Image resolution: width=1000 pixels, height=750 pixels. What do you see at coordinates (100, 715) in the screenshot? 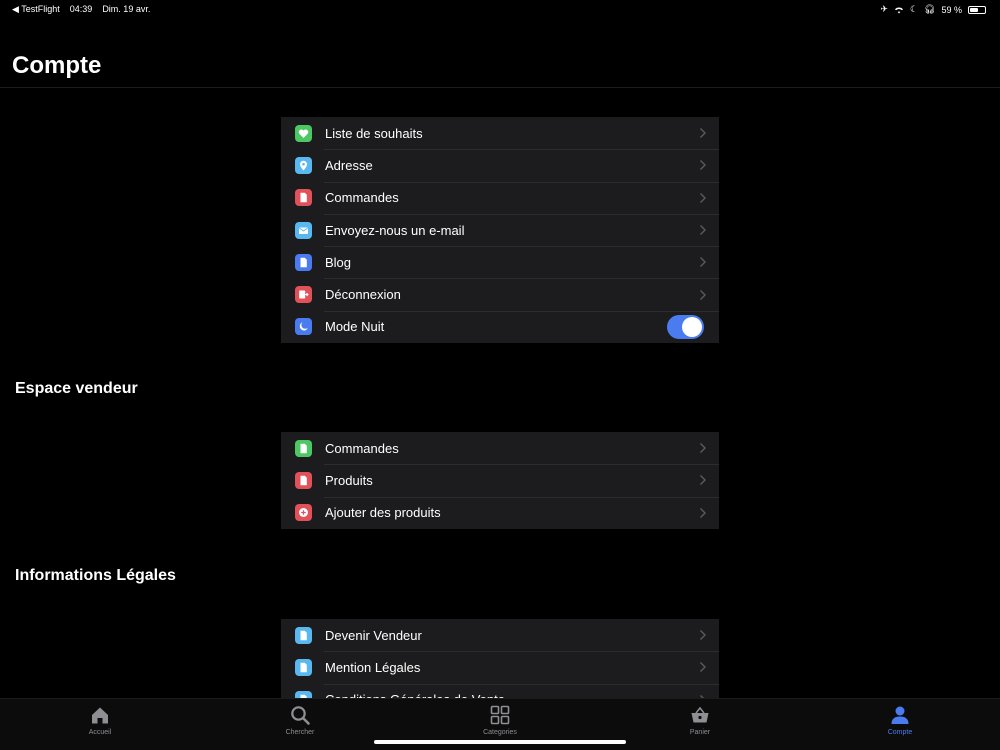
I see `home-icon` at bounding box center [100, 715].